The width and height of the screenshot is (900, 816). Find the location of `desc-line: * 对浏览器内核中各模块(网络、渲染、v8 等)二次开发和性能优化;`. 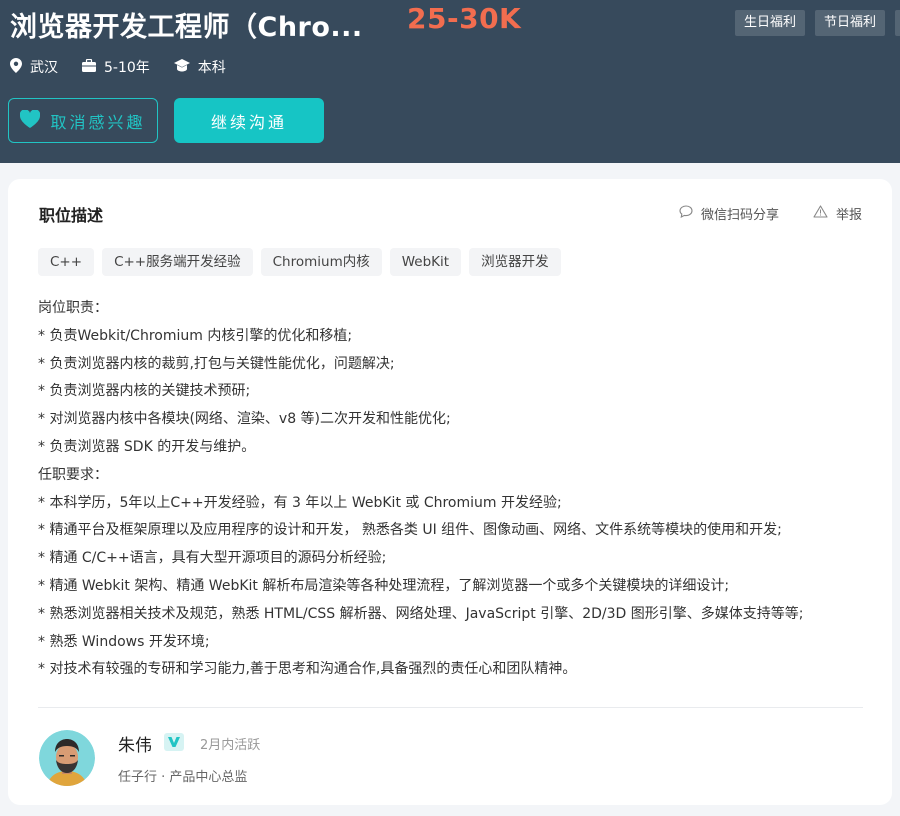

desc-line: * 对浏览器内核中各模块(网络、渲染、v8 等)二次开发和性能优化; is located at coordinates (244, 419).